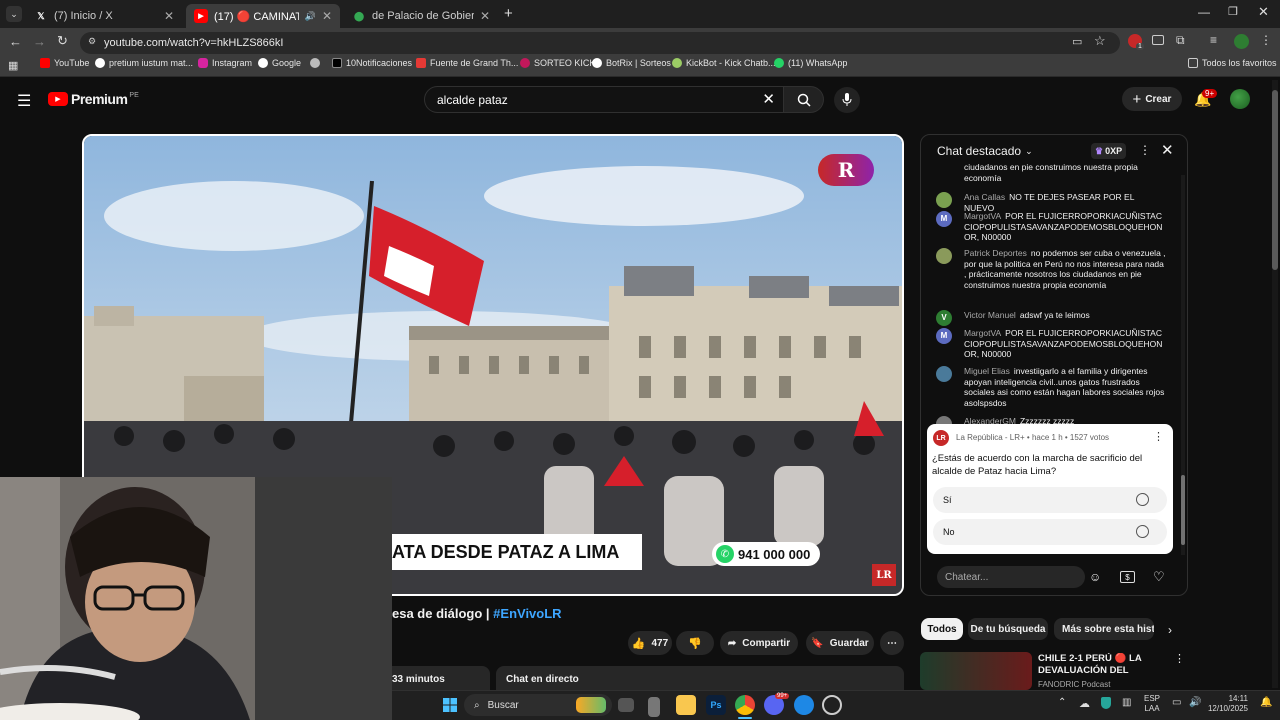 The width and height of the screenshot is (1280, 720). Describe the element at coordinates (1152, 99) in the screenshot. I see `create-button: + Crear` at that location.